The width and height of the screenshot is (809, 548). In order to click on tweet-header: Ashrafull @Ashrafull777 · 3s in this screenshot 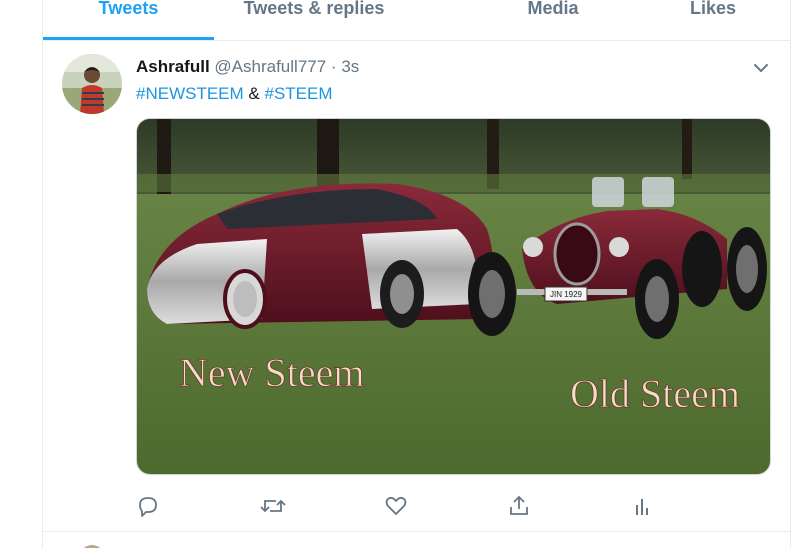, I will do `click(247, 67)`.